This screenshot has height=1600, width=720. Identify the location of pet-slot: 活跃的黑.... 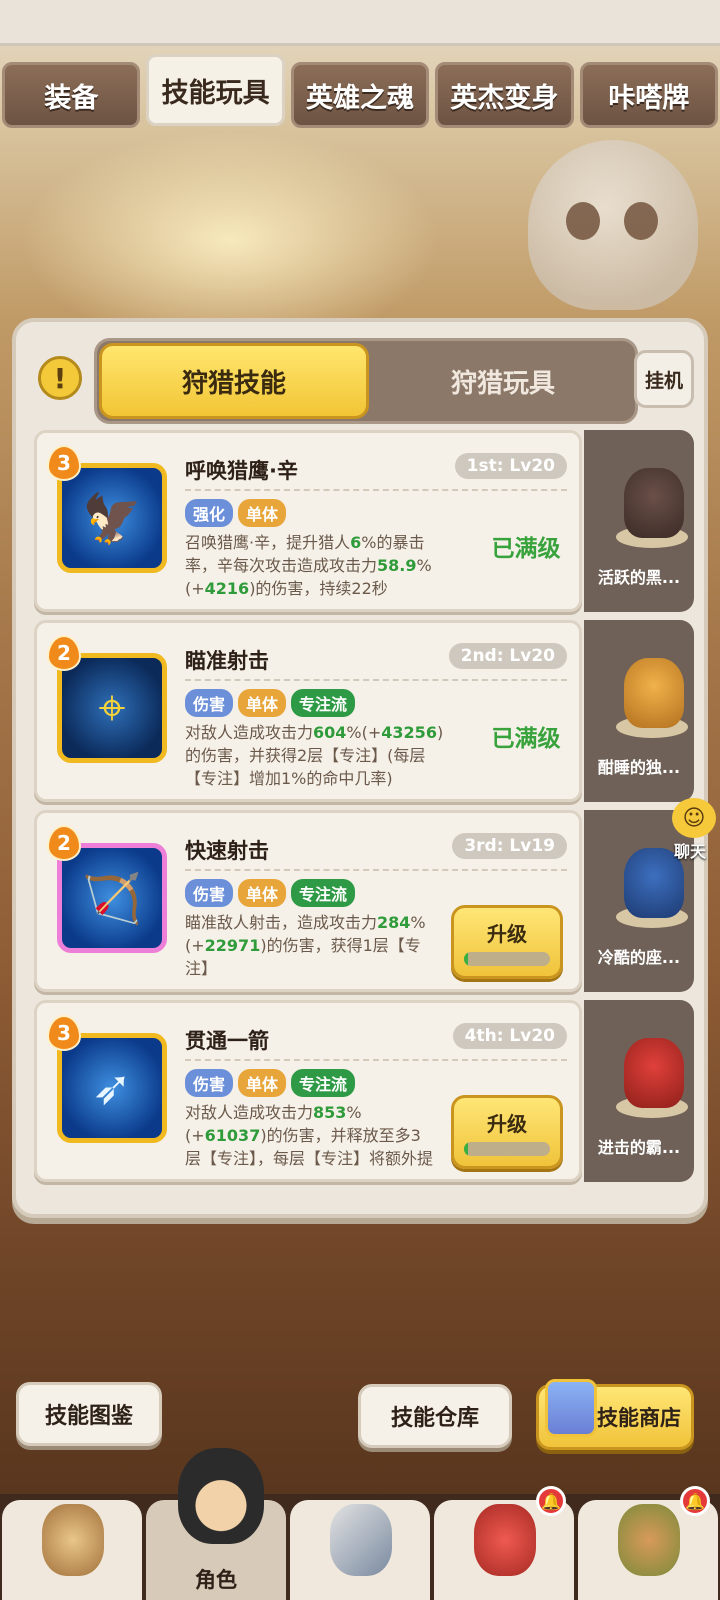
(639, 521).